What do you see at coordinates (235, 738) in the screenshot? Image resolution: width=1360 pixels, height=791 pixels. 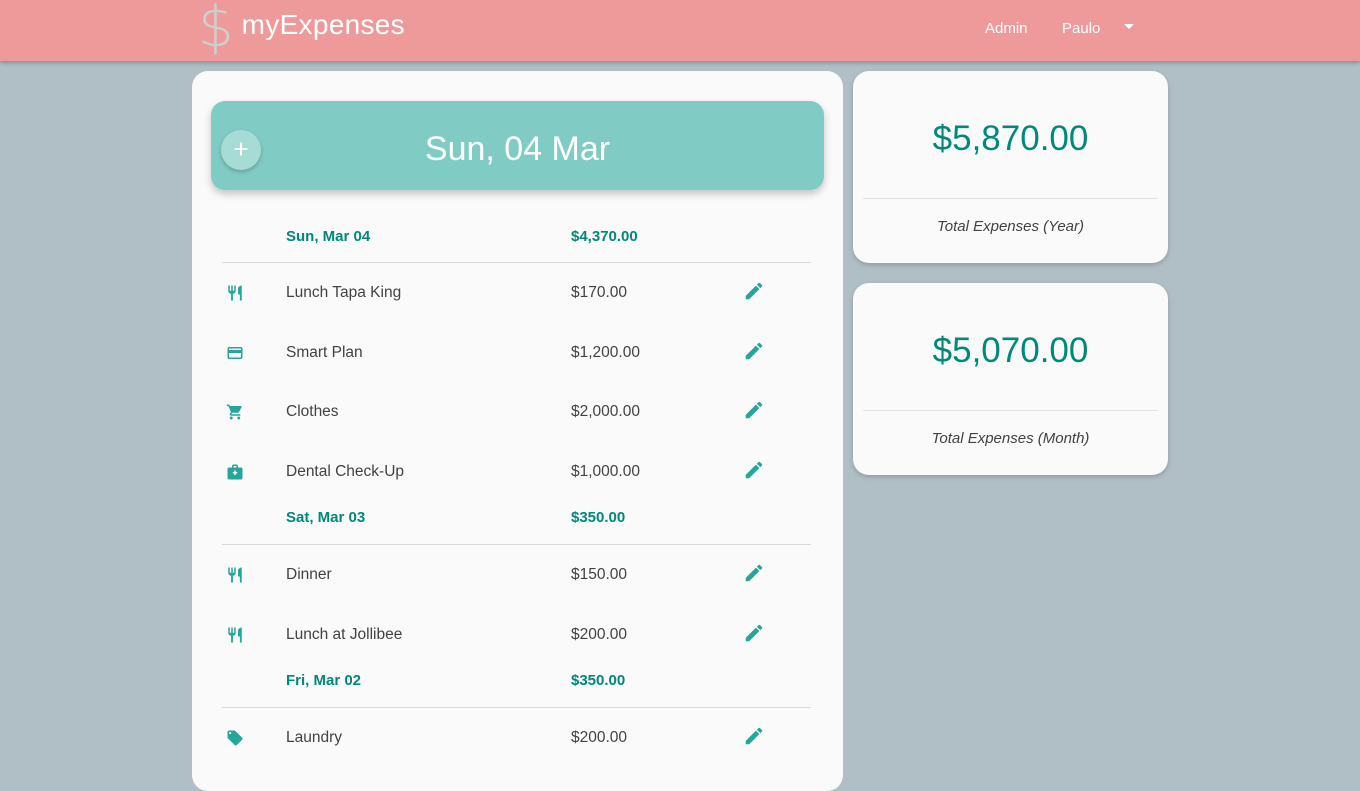 I see `tag-icon` at bounding box center [235, 738].